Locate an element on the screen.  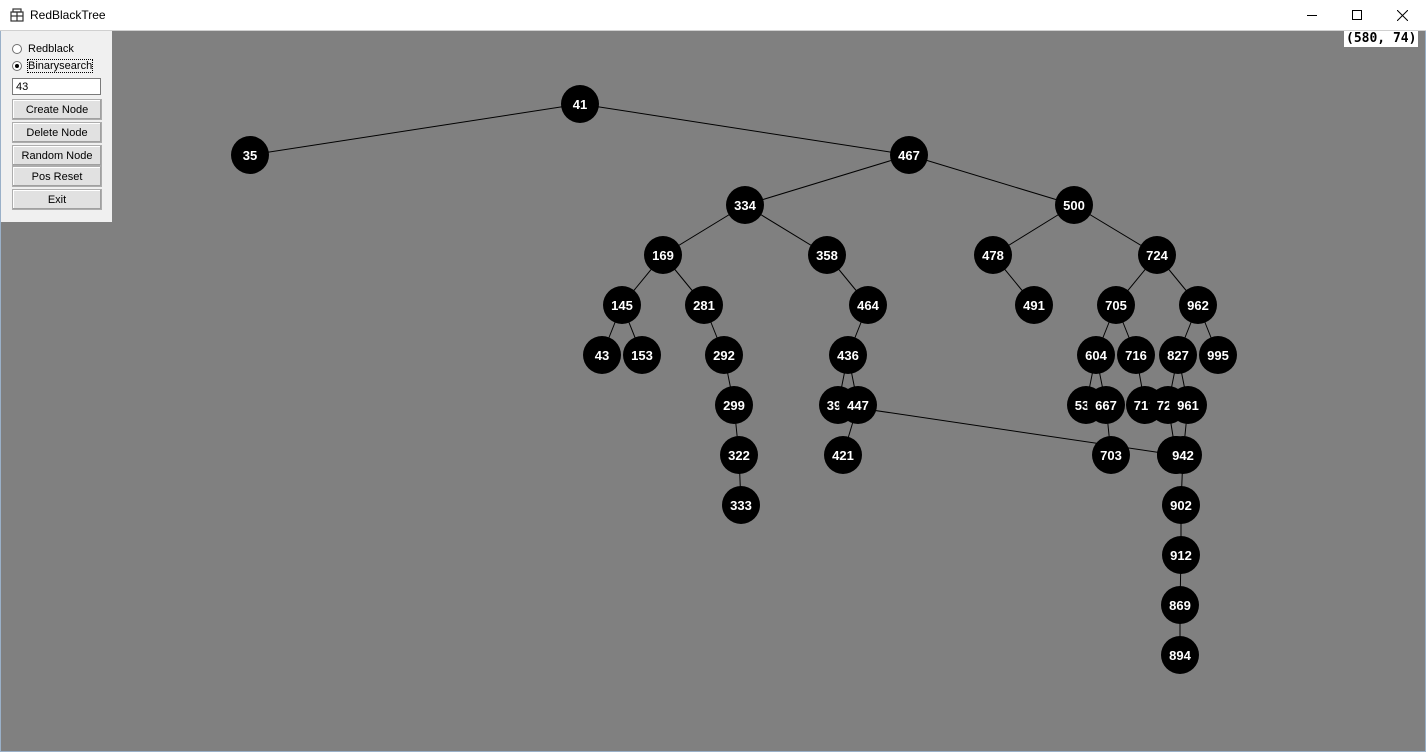
tree-node-label: 421 is located at coordinates (843, 455).